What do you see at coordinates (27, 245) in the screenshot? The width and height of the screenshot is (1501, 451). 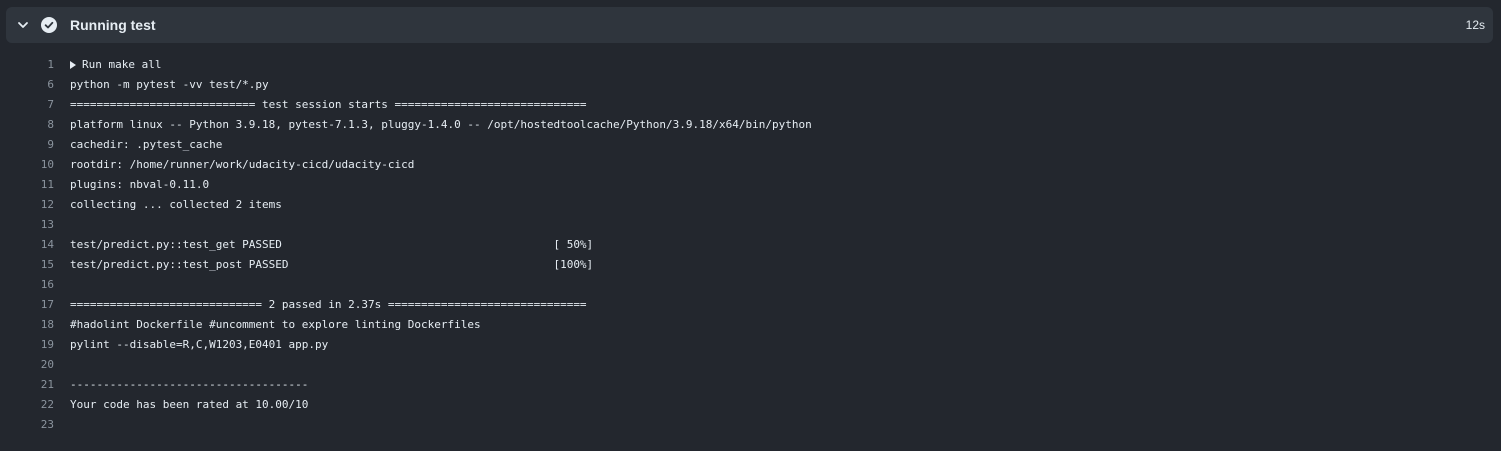 I see `line-number: 14` at bounding box center [27, 245].